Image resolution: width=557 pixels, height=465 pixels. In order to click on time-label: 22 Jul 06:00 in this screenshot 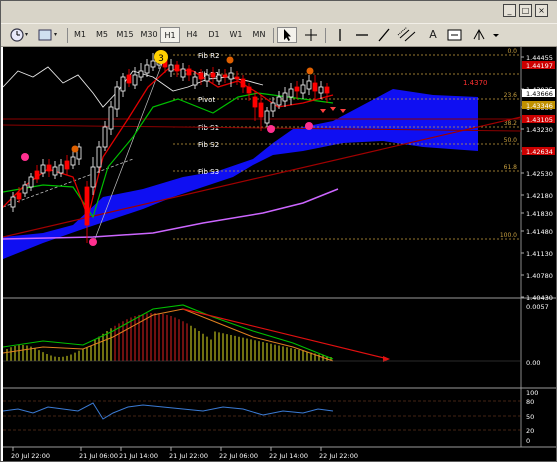, I will do `click(238, 456)`.